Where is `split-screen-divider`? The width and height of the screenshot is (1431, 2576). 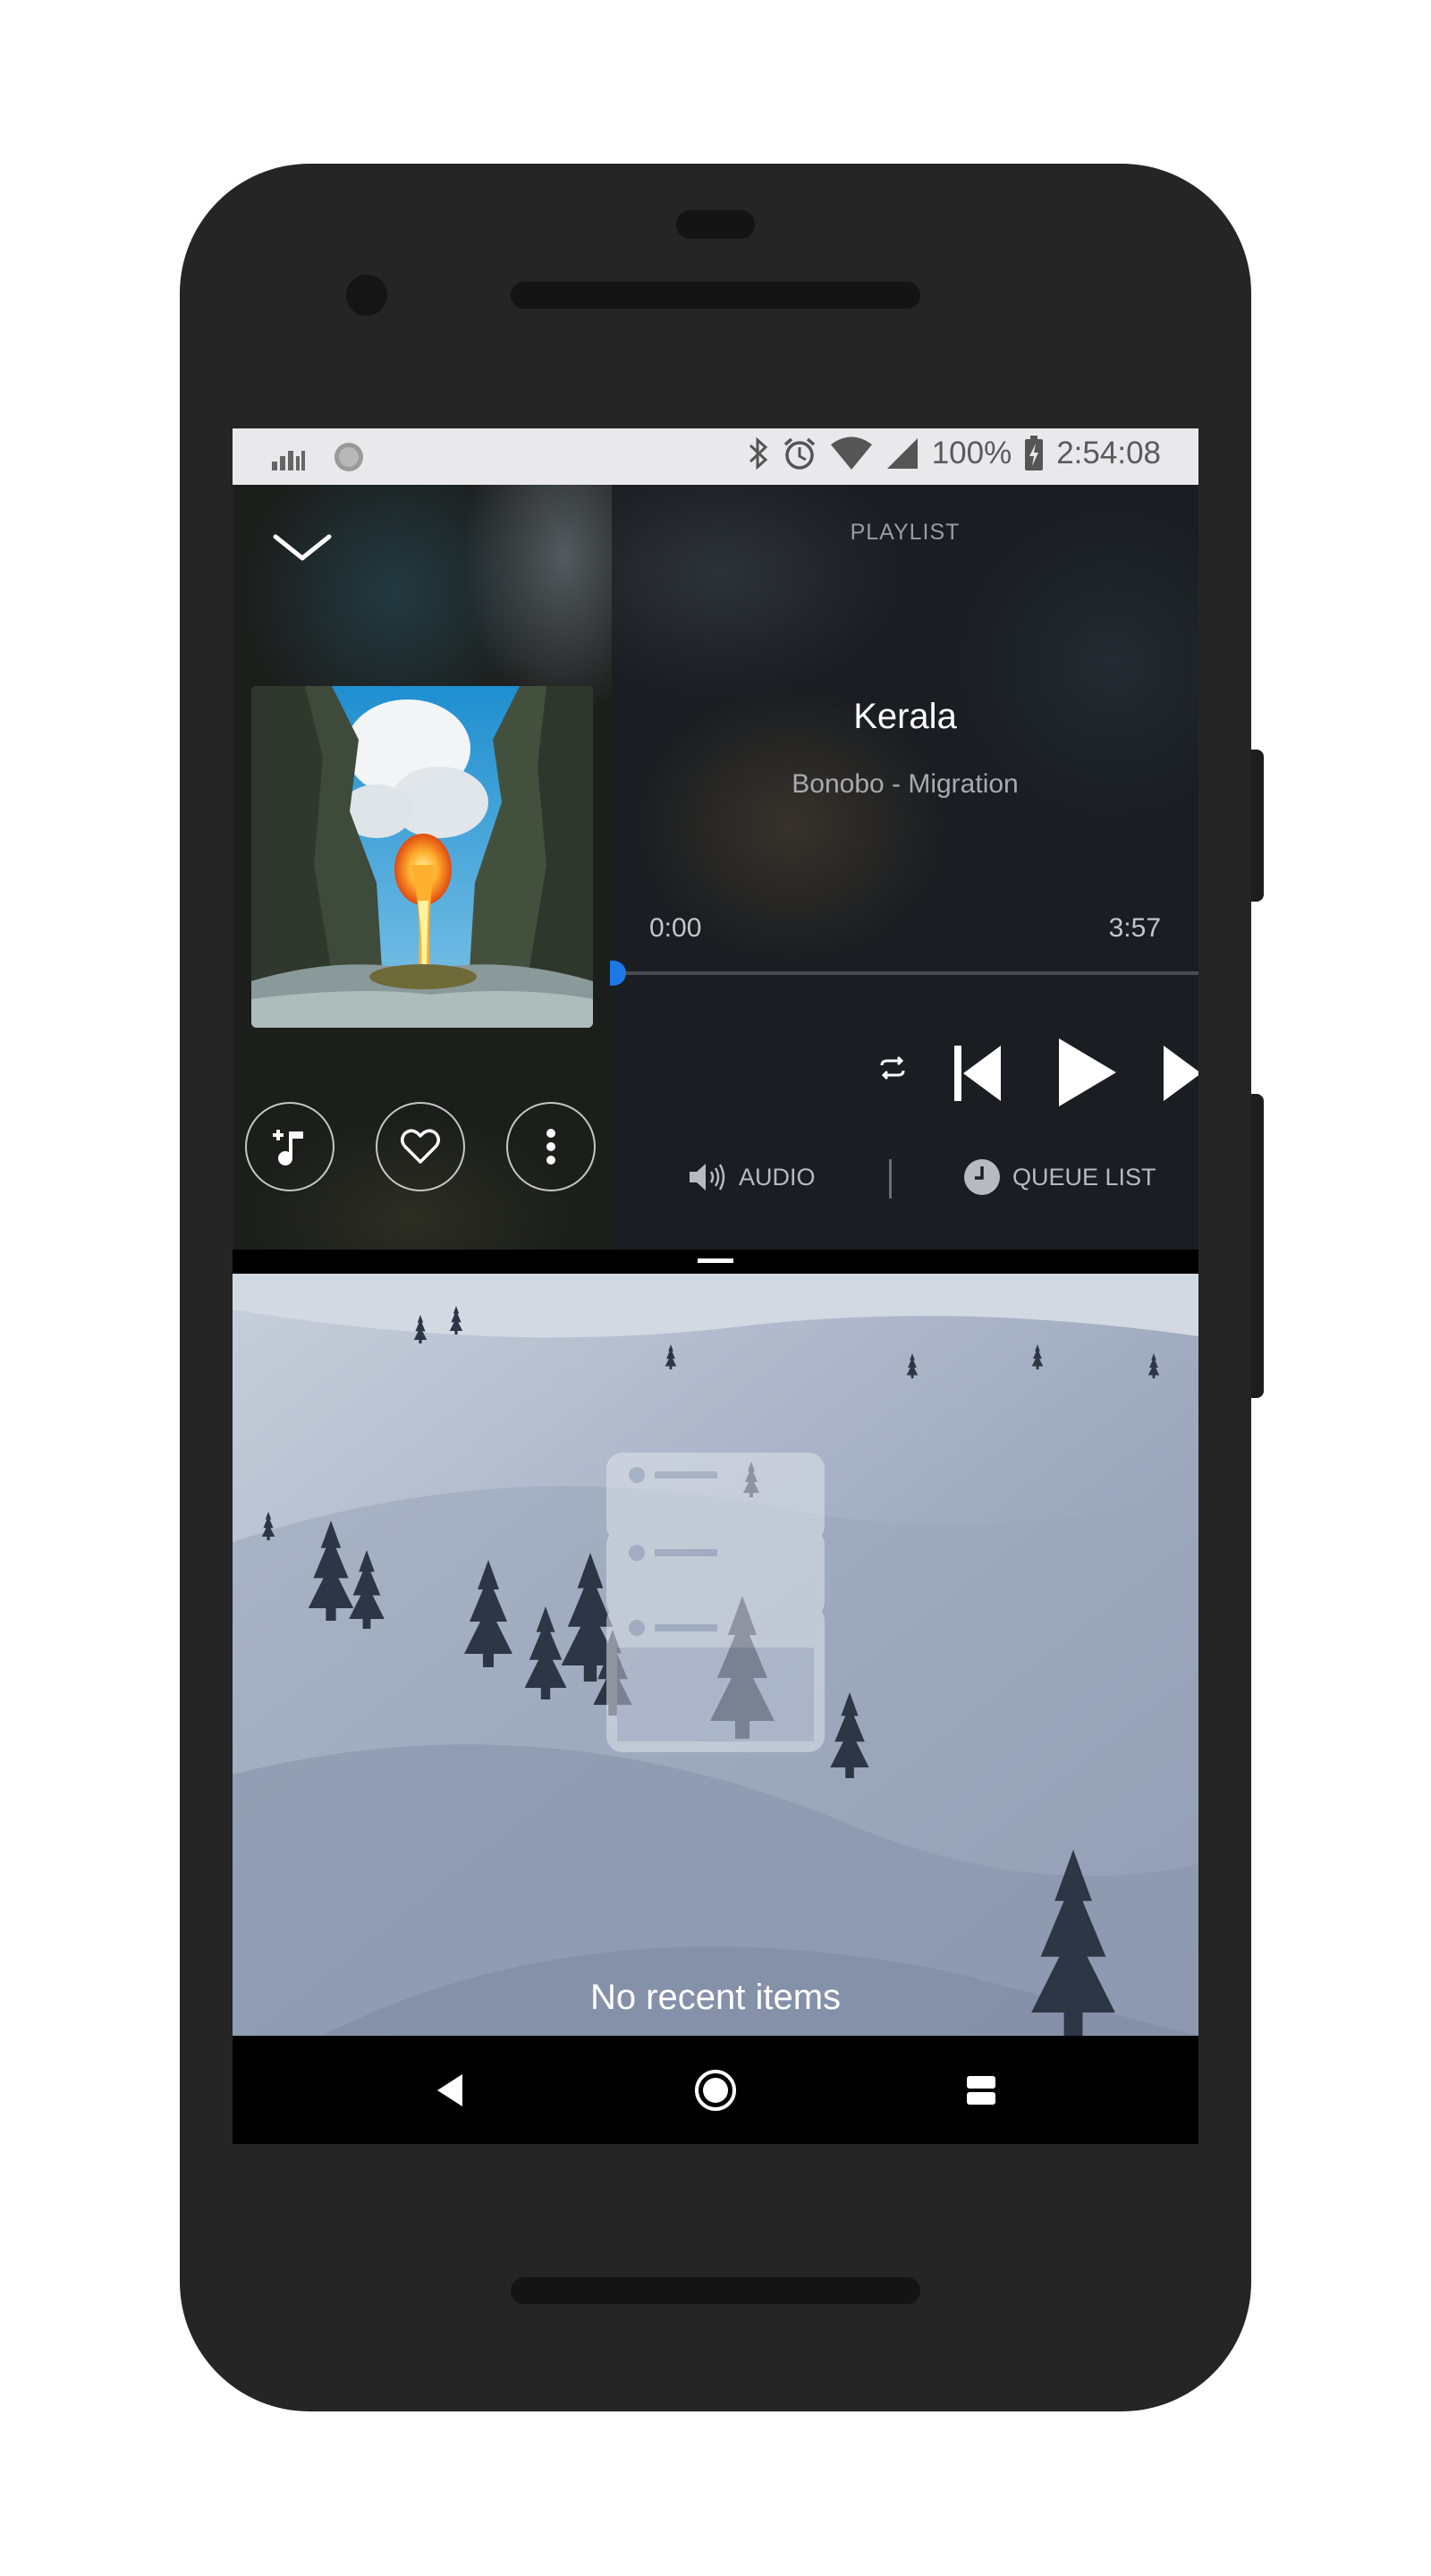 split-screen-divider is located at coordinates (716, 1262).